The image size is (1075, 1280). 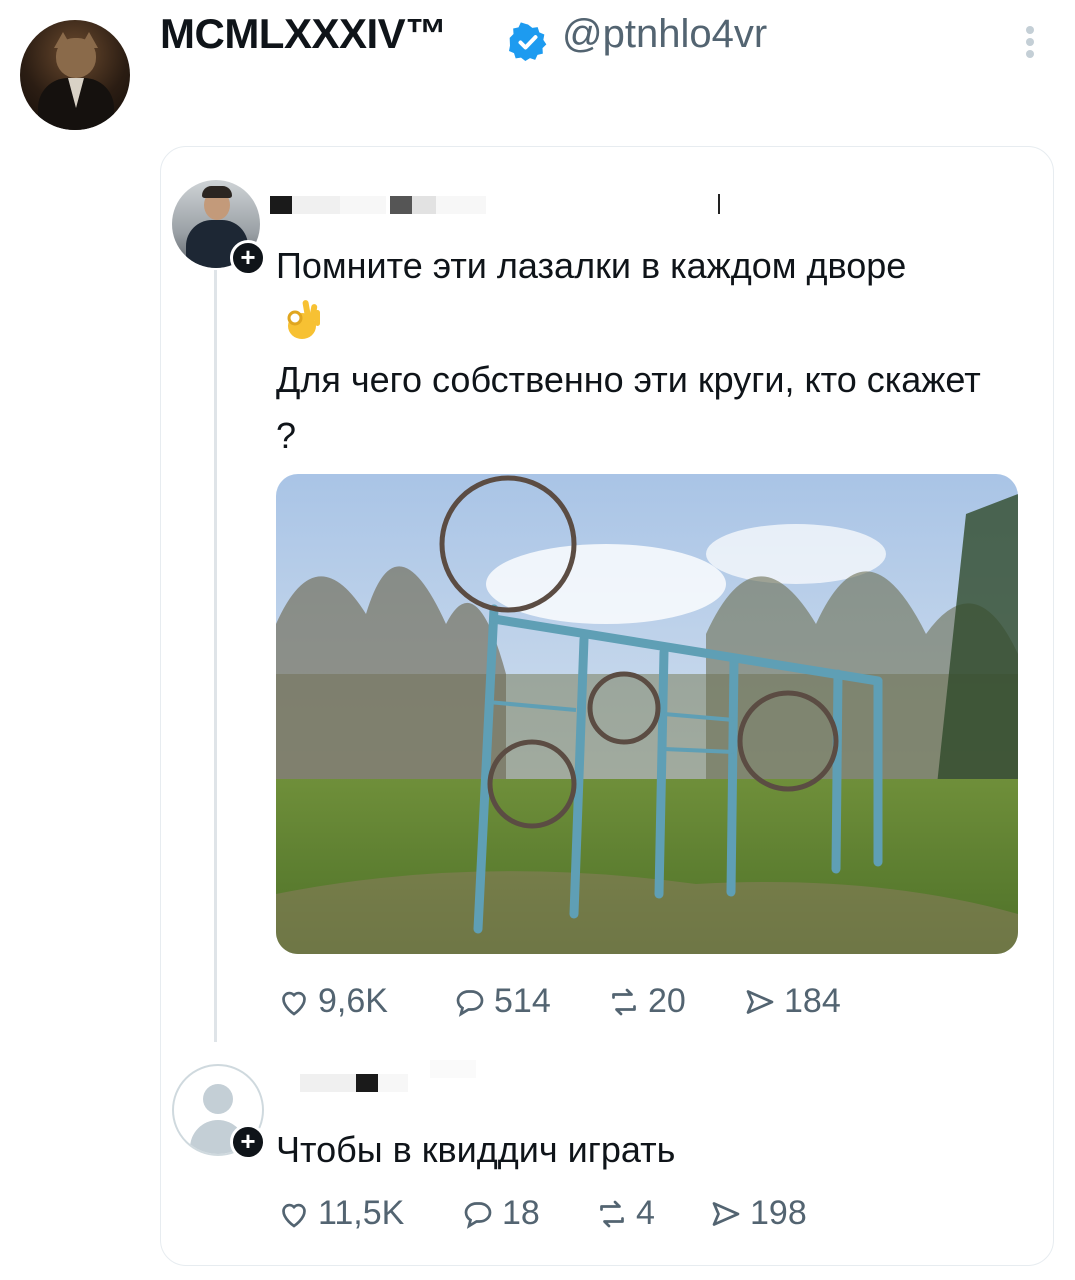 What do you see at coordinates (528, 42) in the screenshot?
I see `verified-badge-icon` at bounding box center [528, 42].